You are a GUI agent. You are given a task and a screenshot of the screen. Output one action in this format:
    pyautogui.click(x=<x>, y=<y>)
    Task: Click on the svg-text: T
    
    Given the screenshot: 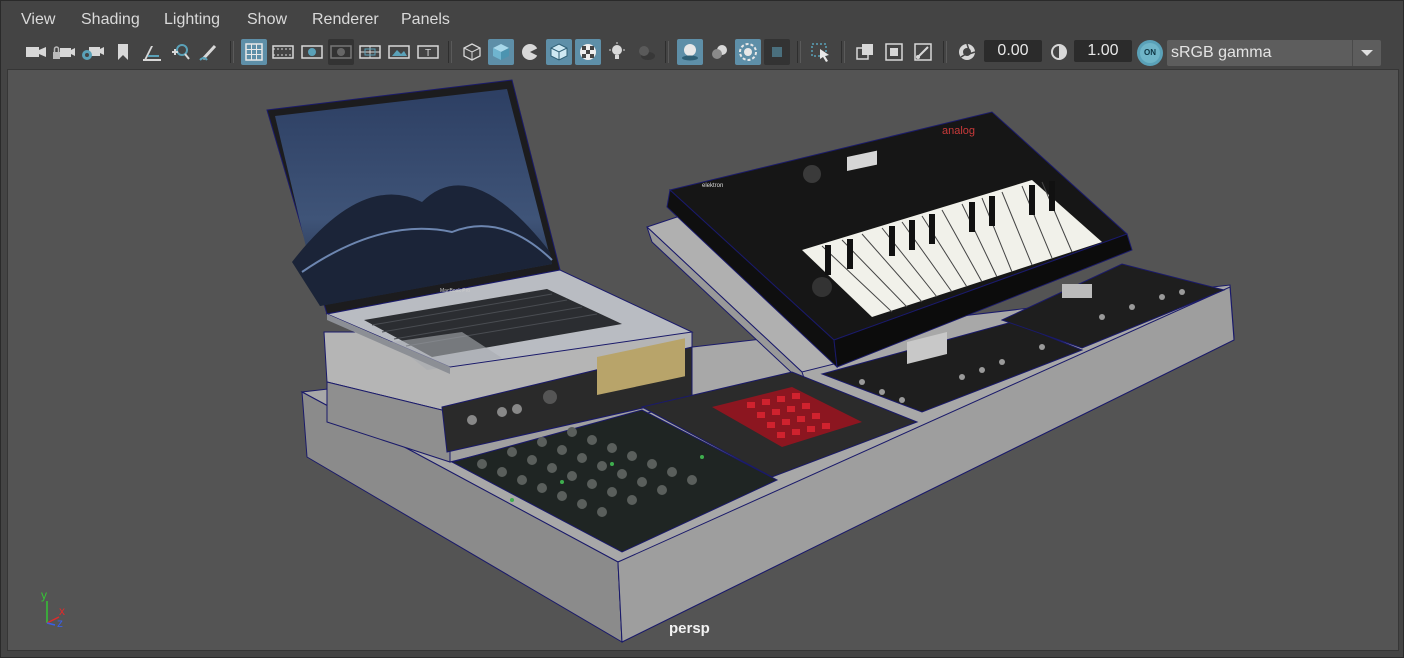 What is the action you would take?
    pyautogui.click(x=428, y=53)
    